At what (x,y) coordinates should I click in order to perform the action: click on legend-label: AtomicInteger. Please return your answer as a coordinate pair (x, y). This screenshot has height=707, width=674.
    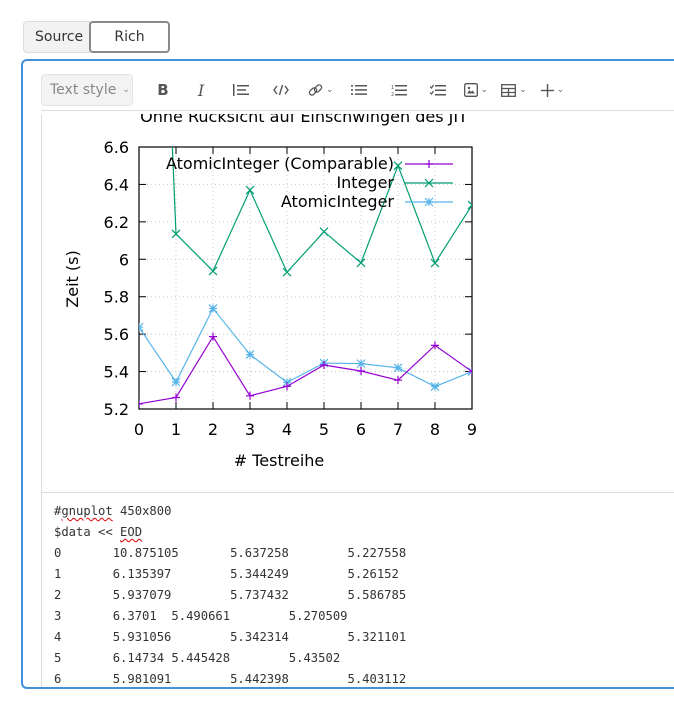
    Looking at the image, I should click on (338, 201).